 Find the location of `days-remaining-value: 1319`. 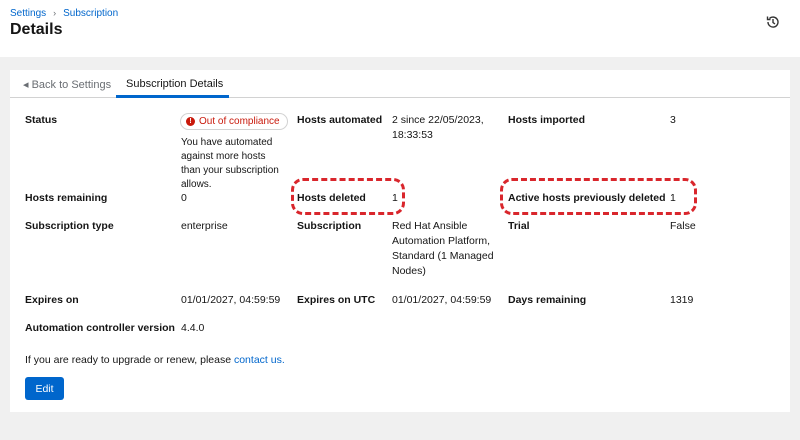

days-remaining-value: 1319 is located at coordinates (682, 300).